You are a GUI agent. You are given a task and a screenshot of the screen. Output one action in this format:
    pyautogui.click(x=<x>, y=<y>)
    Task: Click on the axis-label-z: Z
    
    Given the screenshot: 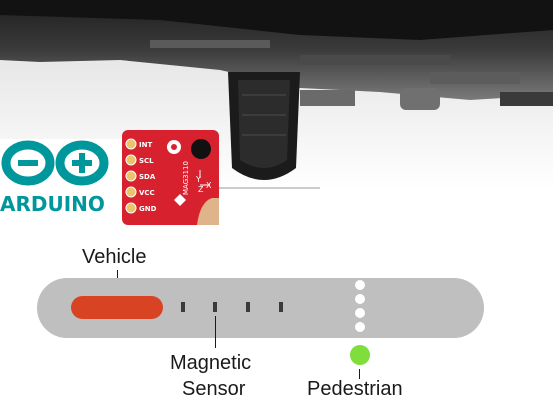 What is the action you would take?
    pyautogui.click(x=201, y=189)
    